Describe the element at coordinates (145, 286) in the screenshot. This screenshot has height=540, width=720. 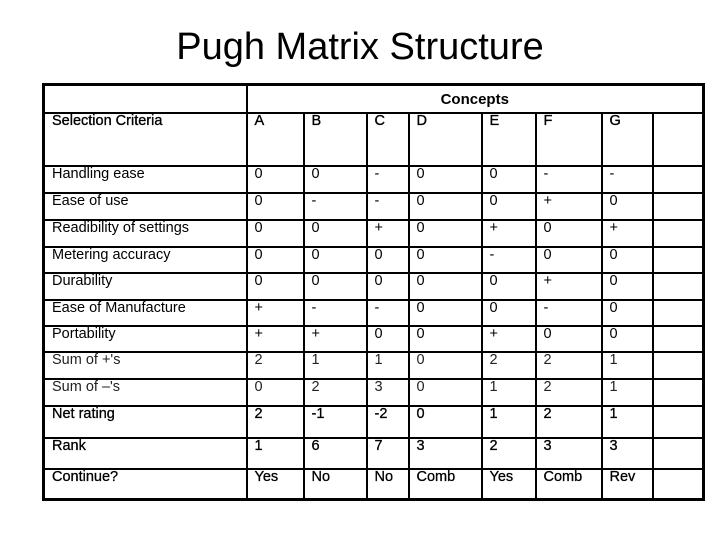
I see `row-label: Durability` at that location.